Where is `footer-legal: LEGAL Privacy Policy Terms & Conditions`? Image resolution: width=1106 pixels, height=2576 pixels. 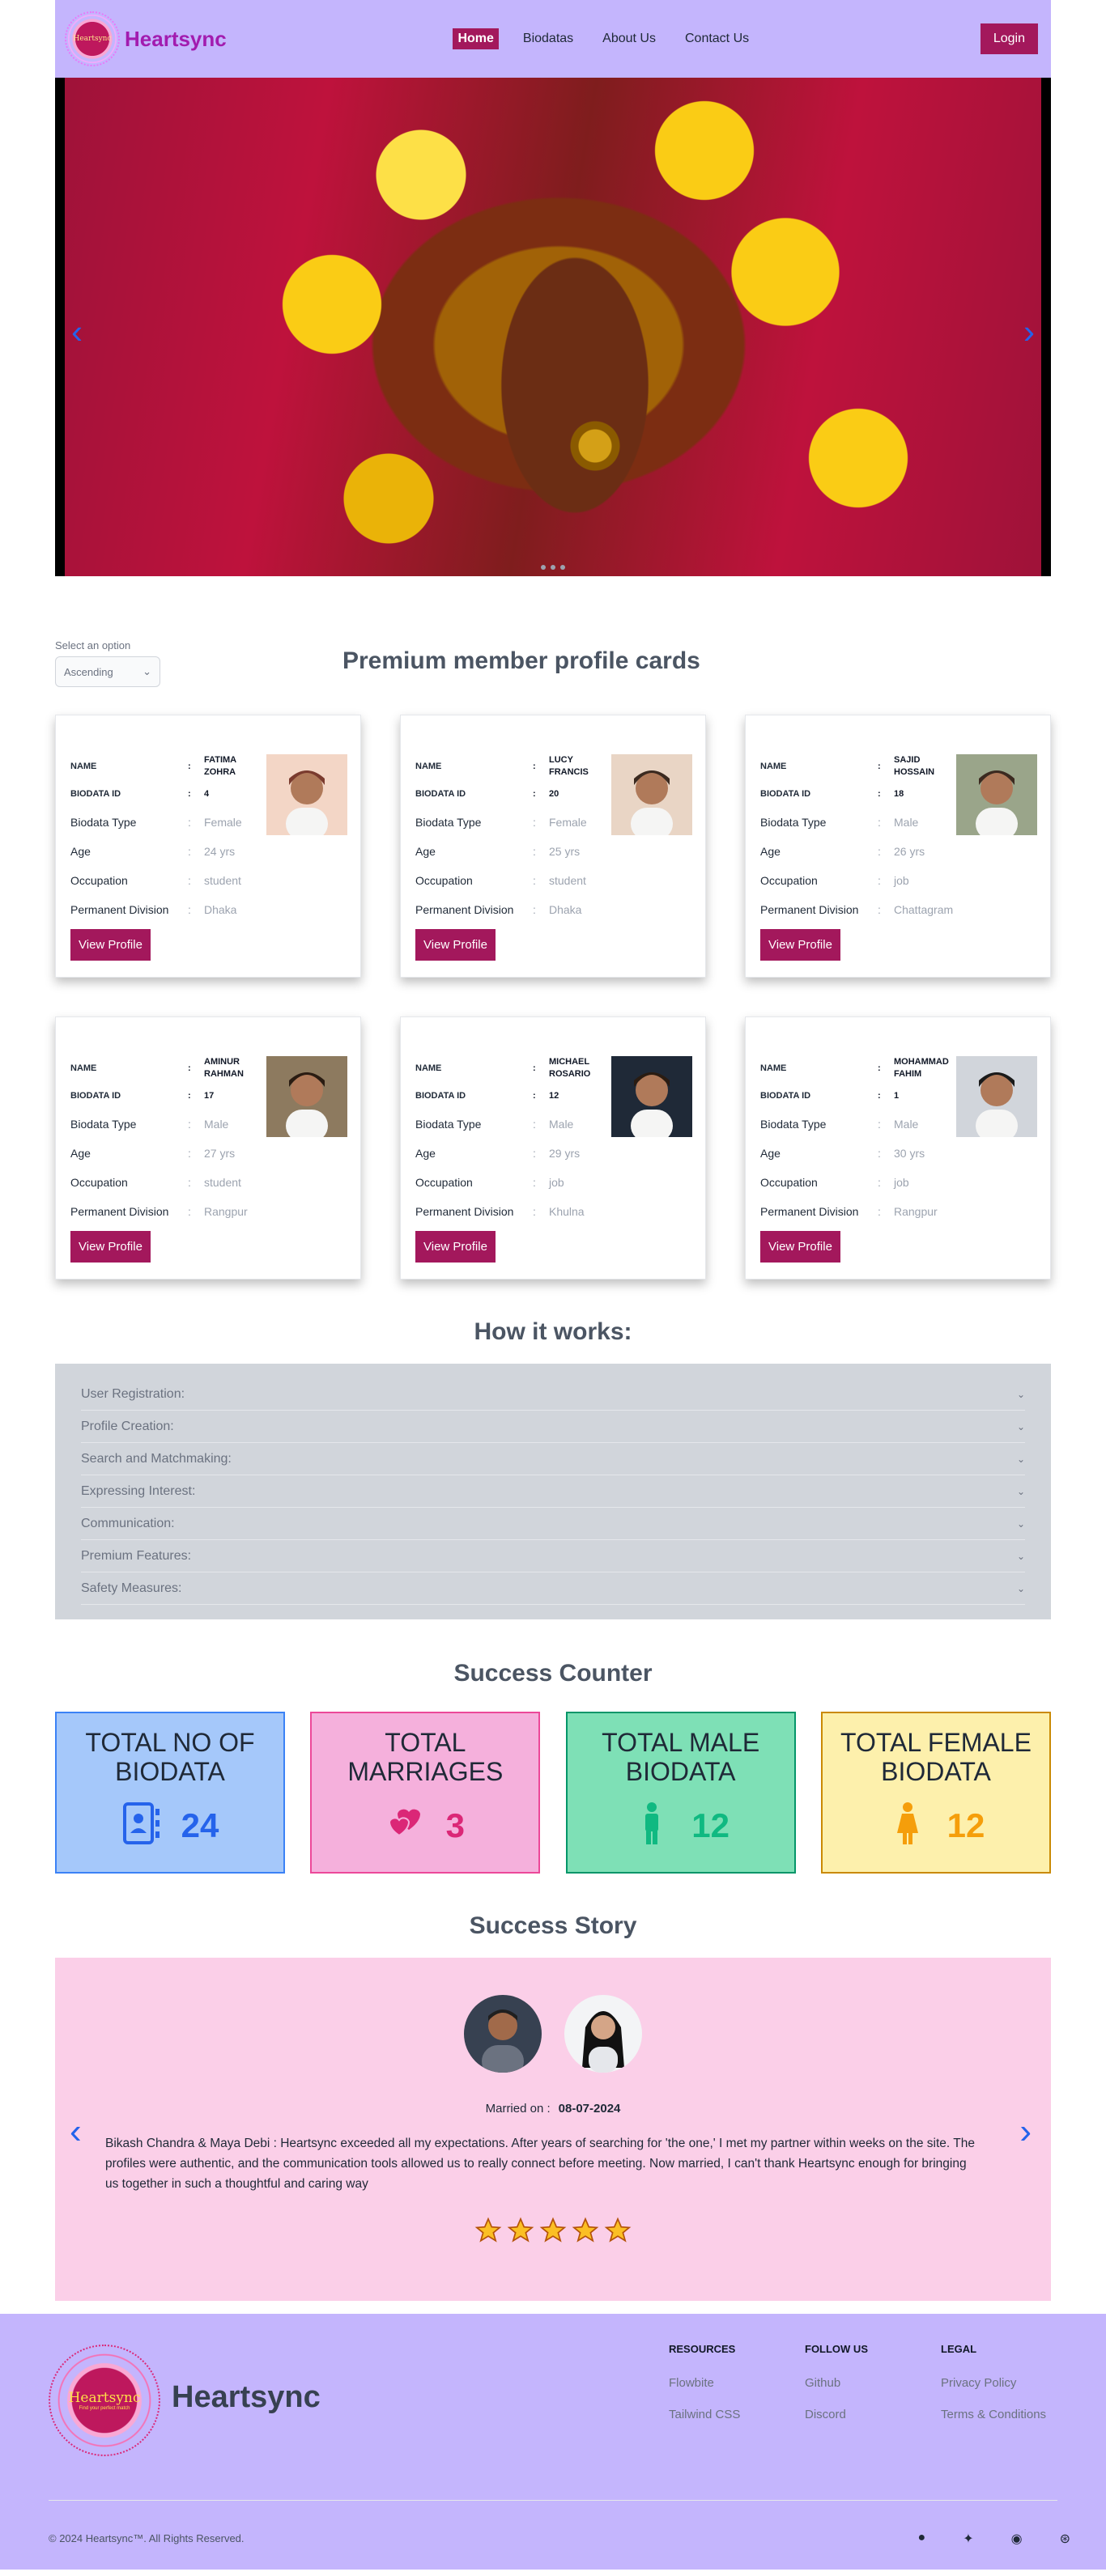 footer-legal: LEGAL Privacy Policy Terms & Conditions is located at coordinates (994, 2391).